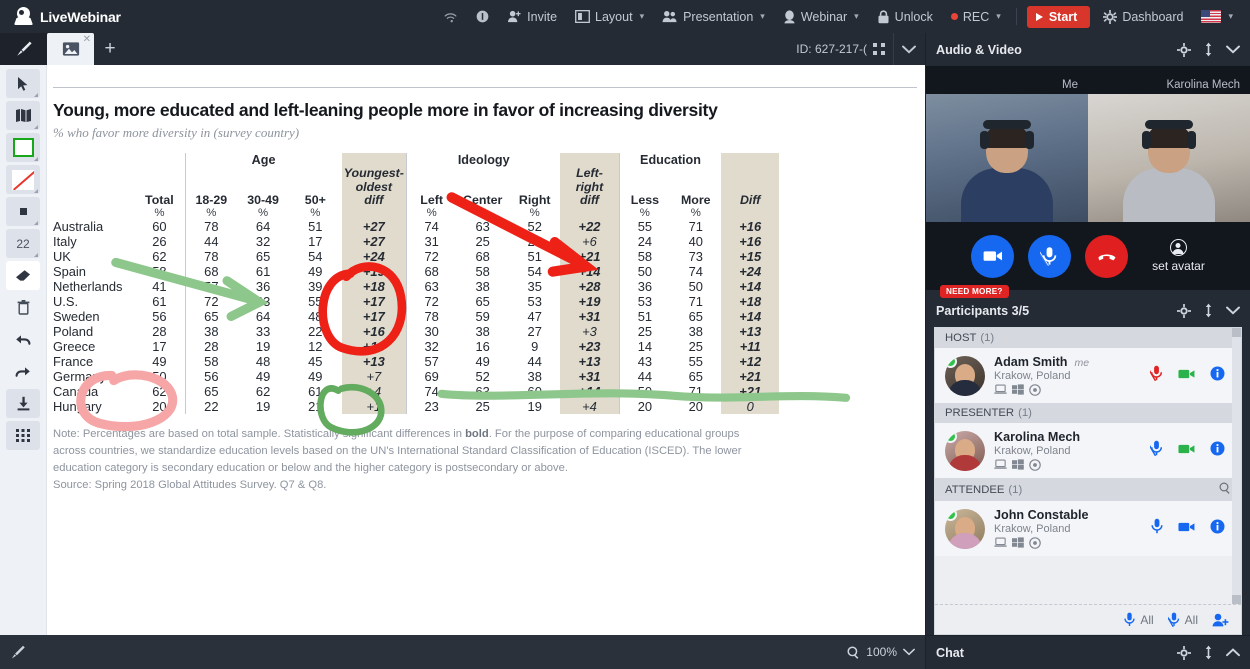  Describe the element at coordinates (1039, 16) in the screenshot. I see `play-icon` at that location.